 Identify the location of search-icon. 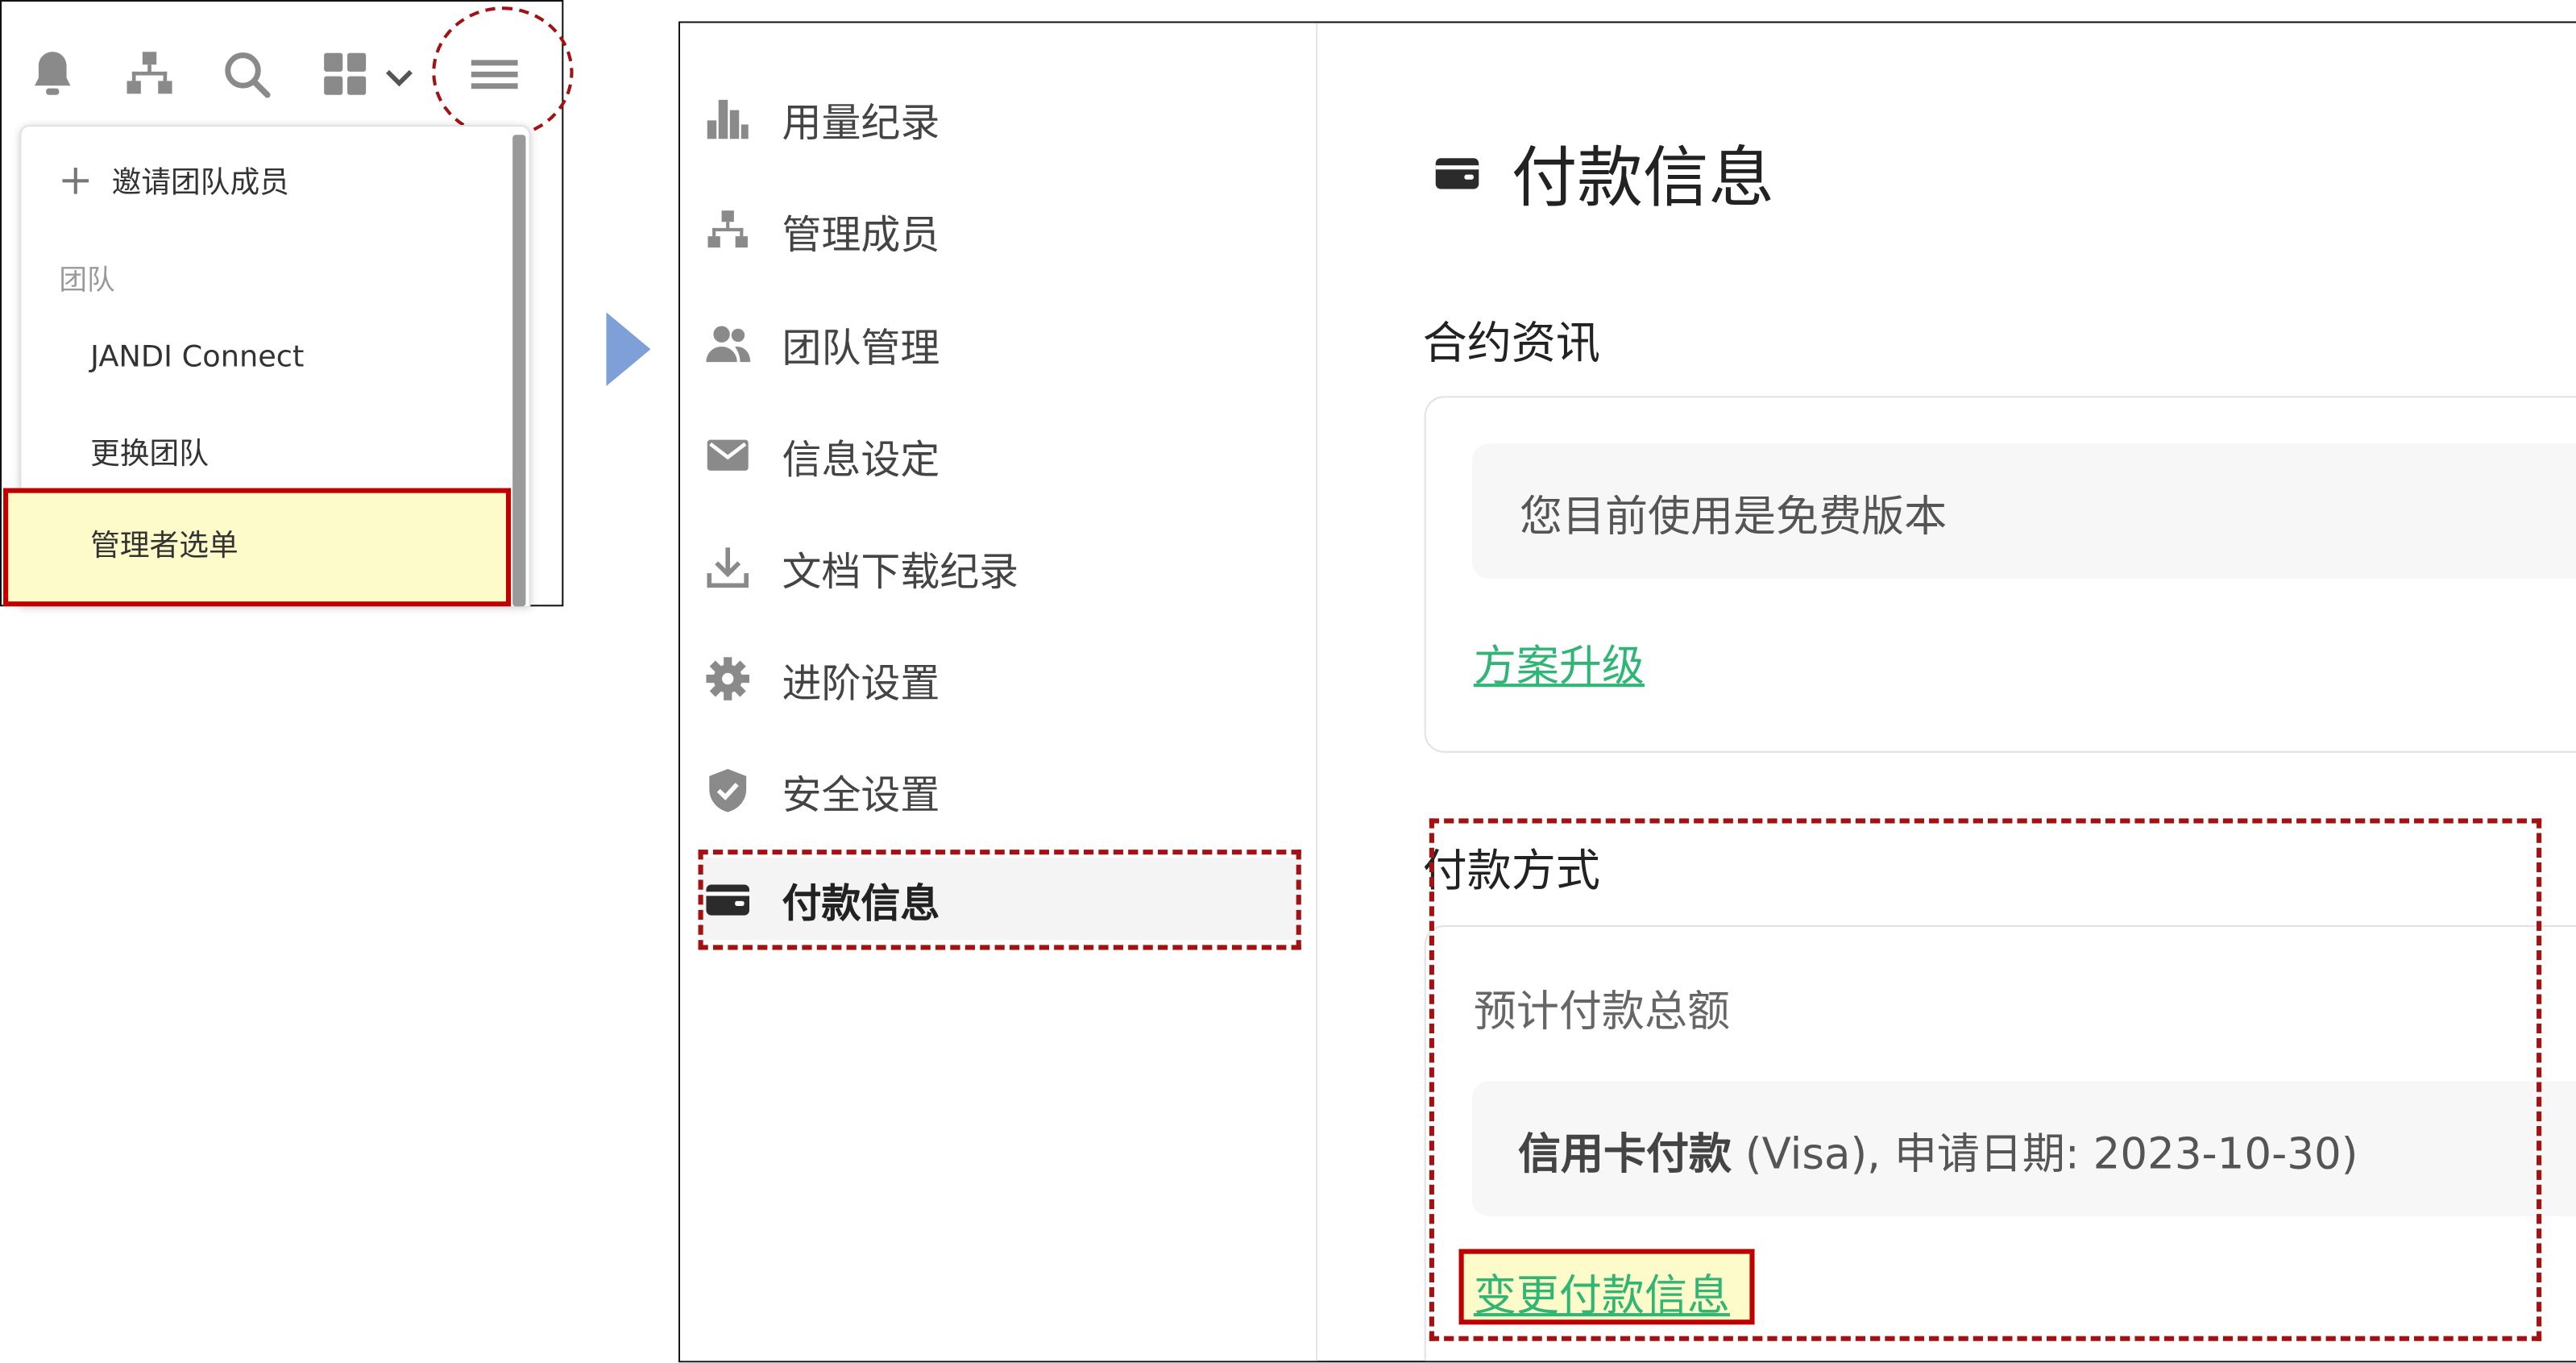
(246, 74).